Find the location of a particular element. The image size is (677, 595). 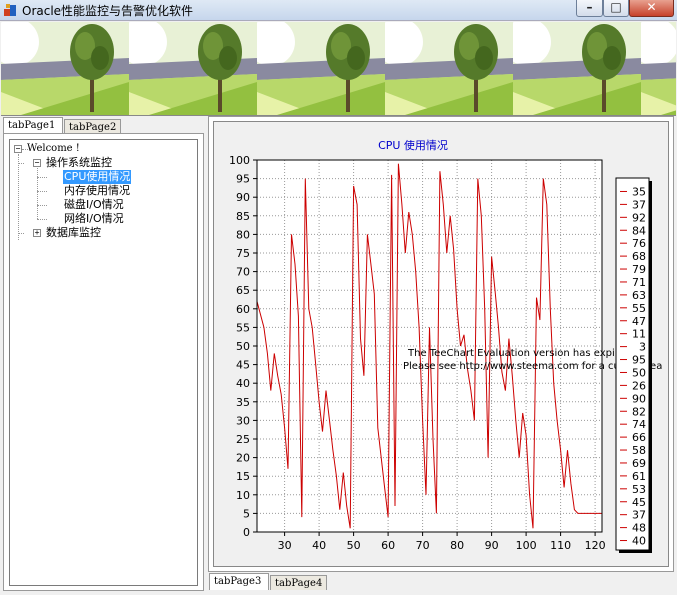

title-bar: Oracle性能监控与告警优化软件 – □ ✕ is located at coordinates (338, 10).